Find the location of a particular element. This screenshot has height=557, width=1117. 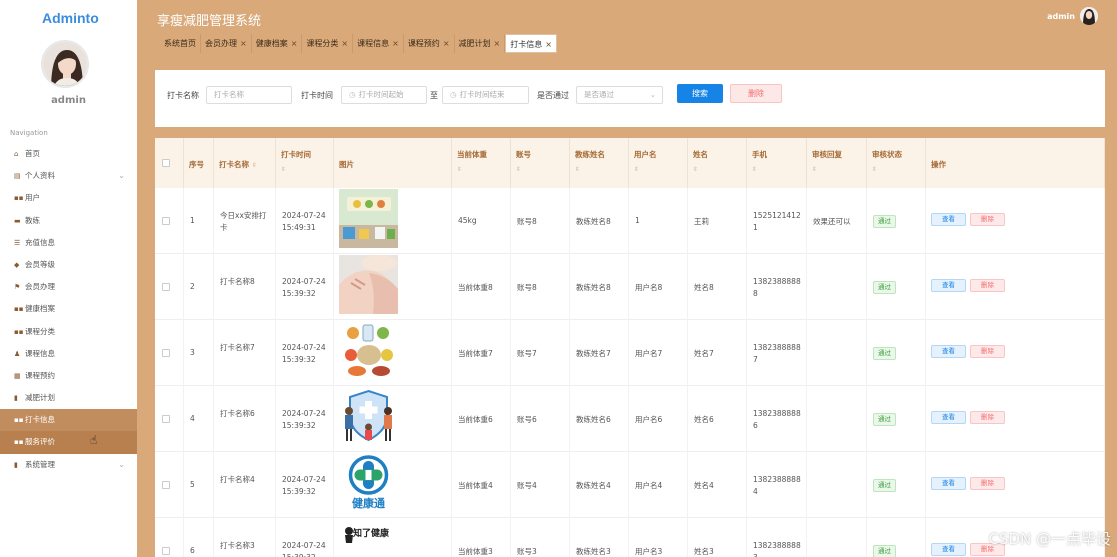

tab-2: 健康档案 × is located at coordinates (277, 43).